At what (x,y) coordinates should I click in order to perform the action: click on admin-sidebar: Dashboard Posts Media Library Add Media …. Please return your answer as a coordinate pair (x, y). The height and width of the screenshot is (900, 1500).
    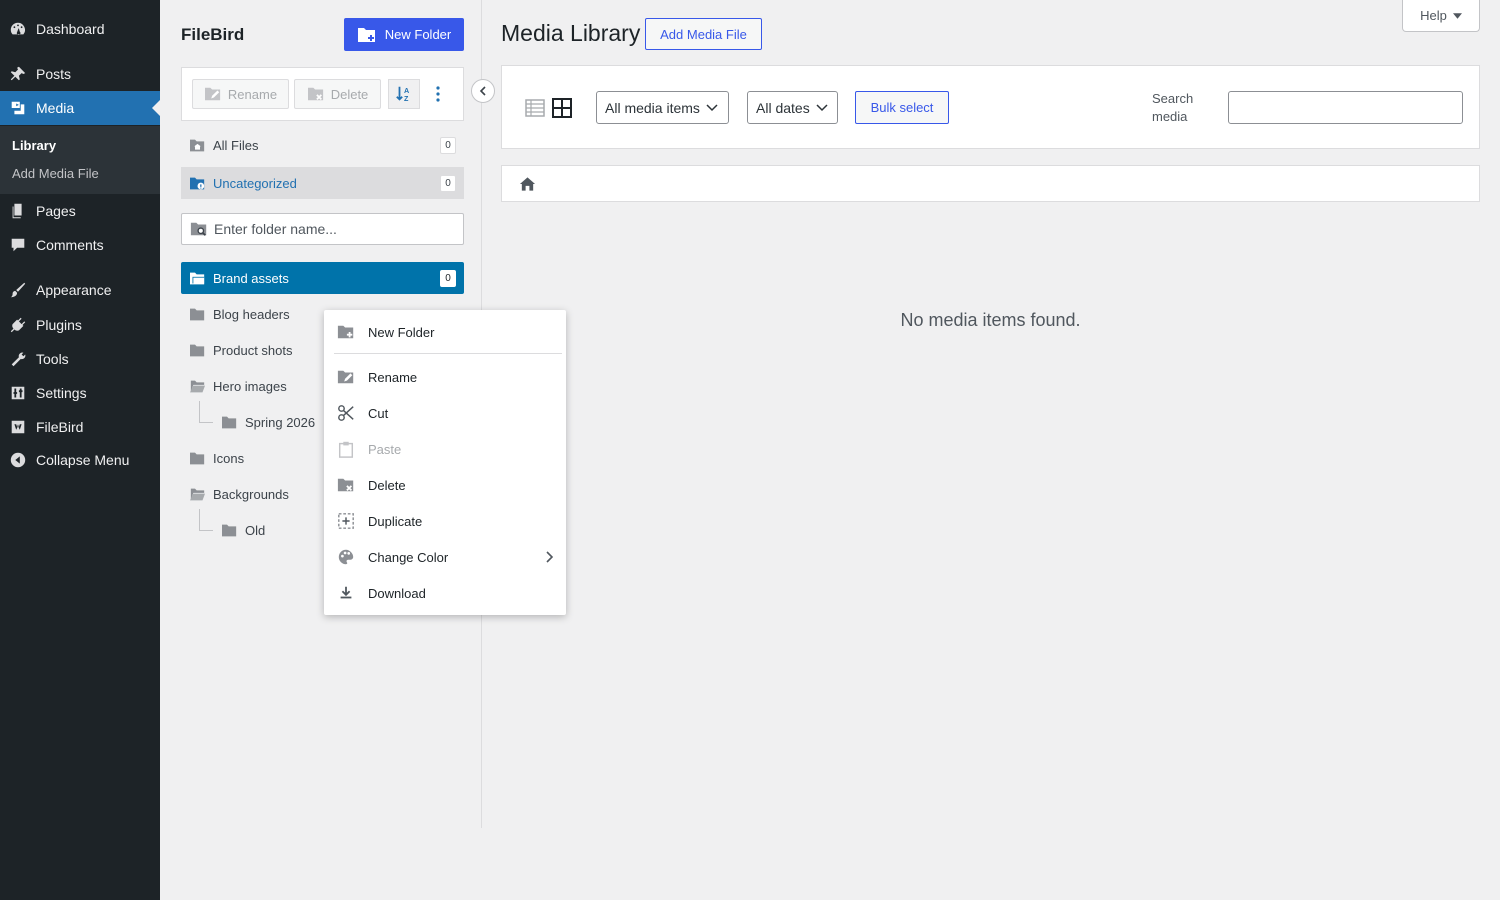
    Looking at the image, I should click on (80, 450).